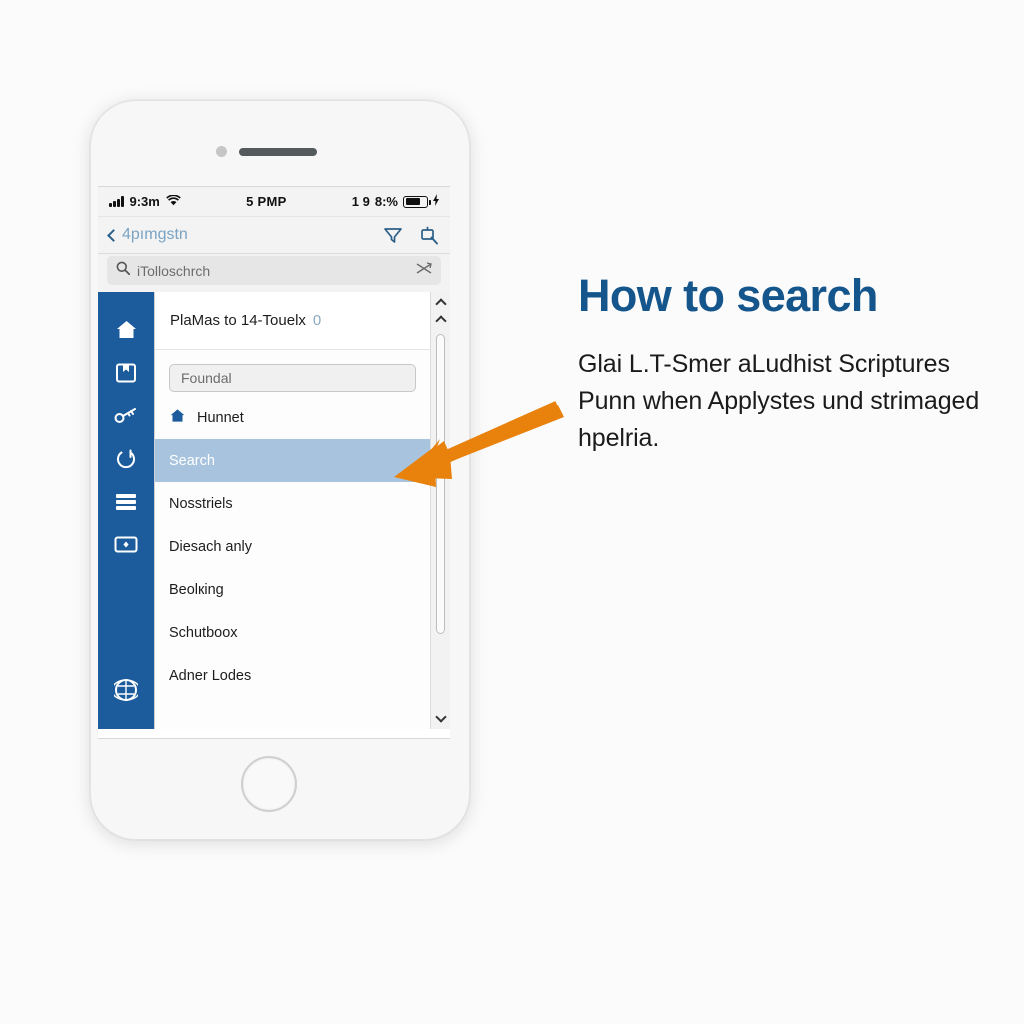  What do you see at coordinates (274, 235) in the screenshot?
I see `navigation-bar: 4pımgstn` at bounding box center [274, 235].